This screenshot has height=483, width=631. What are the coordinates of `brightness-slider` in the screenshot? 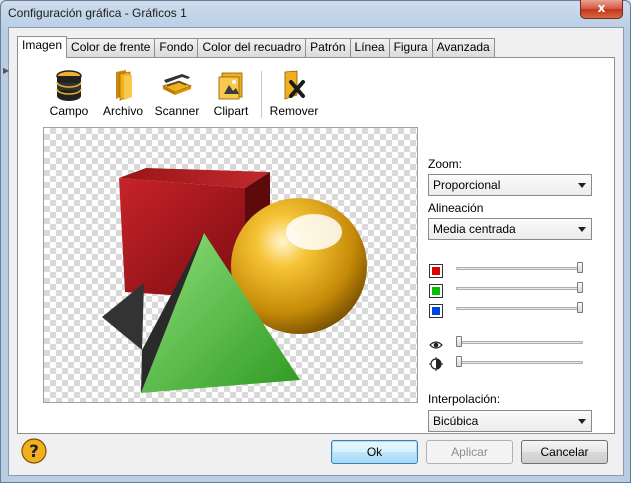 It's located at (519, 342).